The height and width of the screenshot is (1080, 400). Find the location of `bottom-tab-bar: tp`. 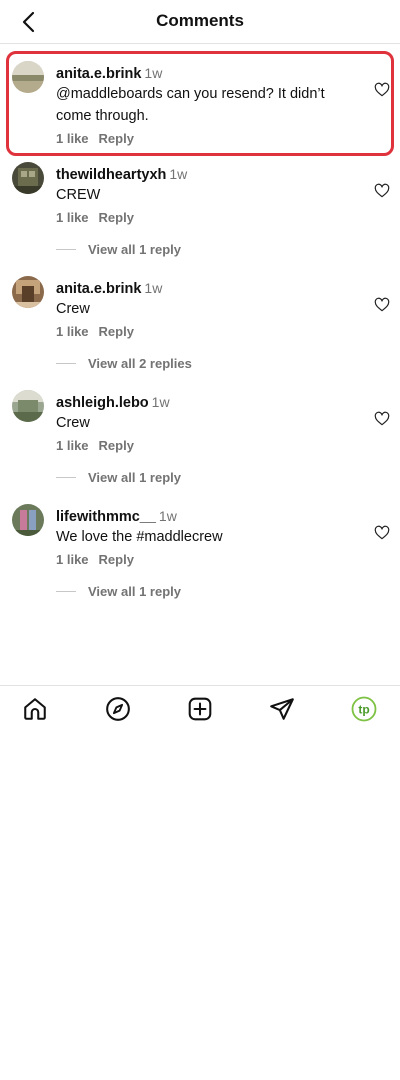

bottom-tab-bar: tp is located at coordinates (200, 708).